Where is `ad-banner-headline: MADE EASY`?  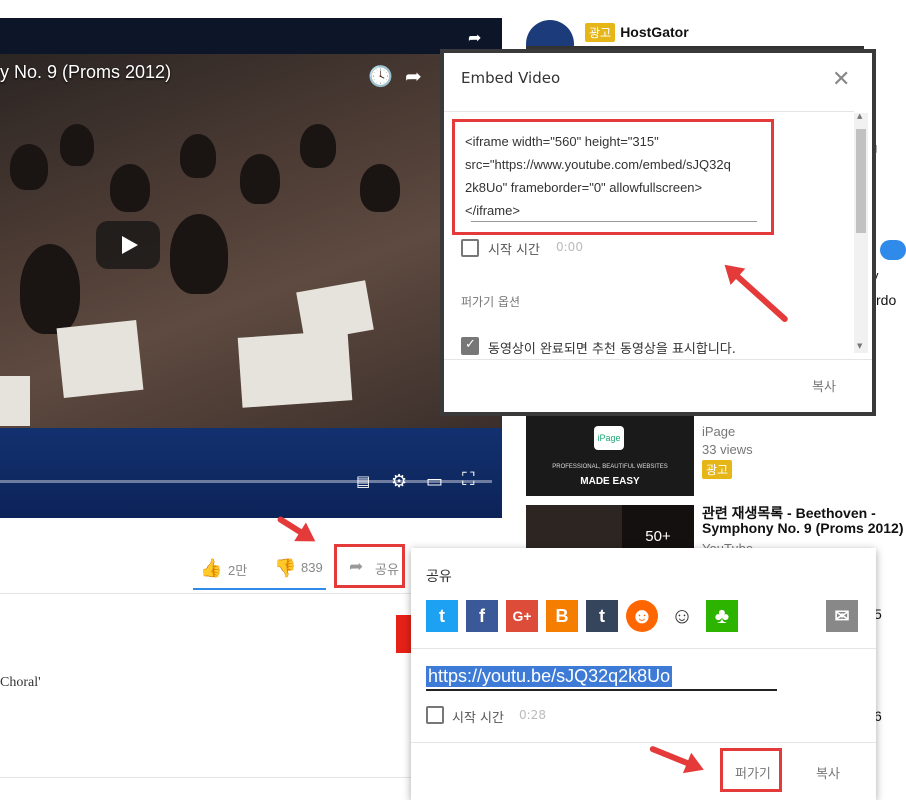 ad-banner-headline: MADE EASY is located at coordinates (610, 481).